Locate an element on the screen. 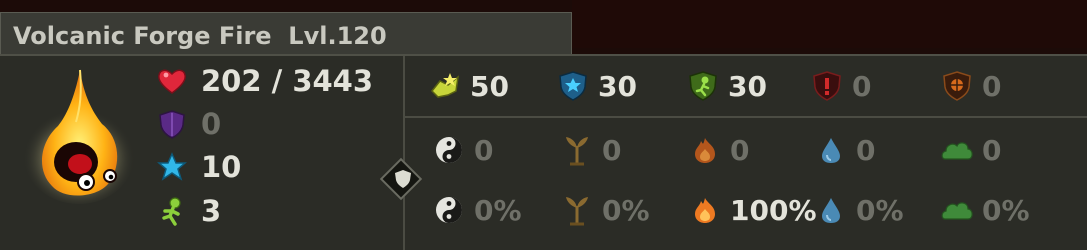  fire-flat-cell: 0 is located at coordinates (718, 150).